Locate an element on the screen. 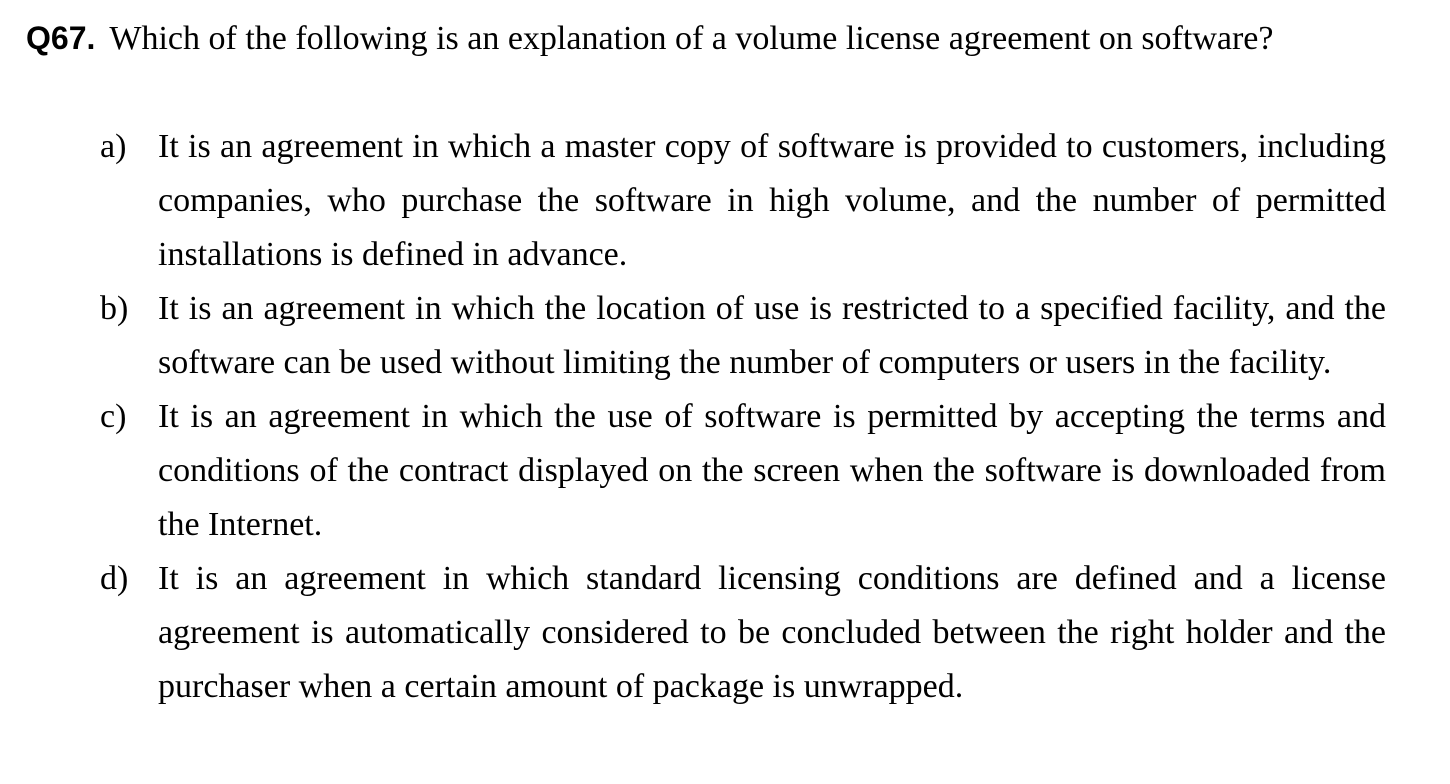 The width and height of the screenshot is (1450, 784). option-letter: b) is located at coordinates (114, 308).